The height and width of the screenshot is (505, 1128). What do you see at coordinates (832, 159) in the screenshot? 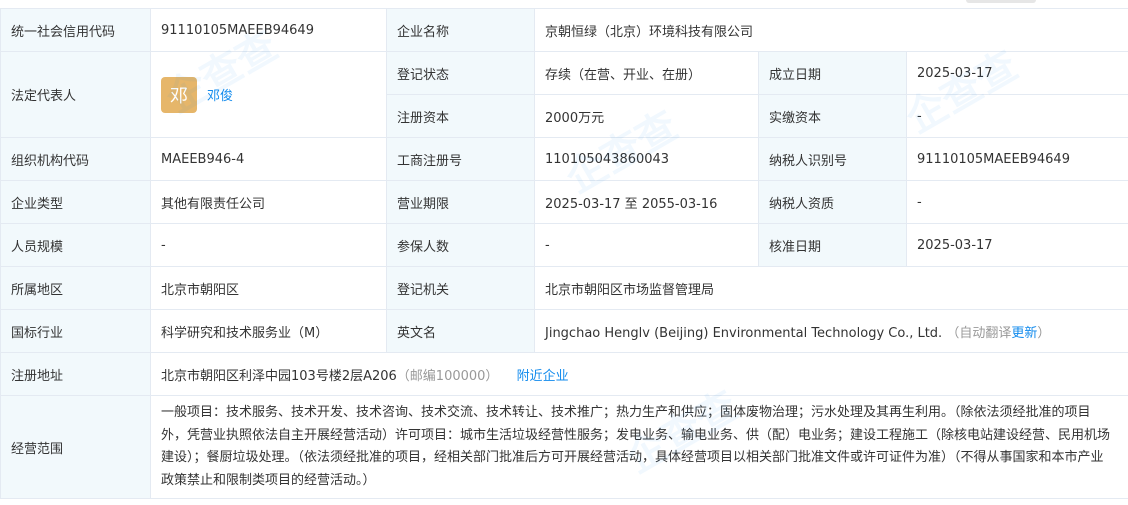
I see `taxpayer-id-label: 纳税人识别号` at bounding box center [832, 159].